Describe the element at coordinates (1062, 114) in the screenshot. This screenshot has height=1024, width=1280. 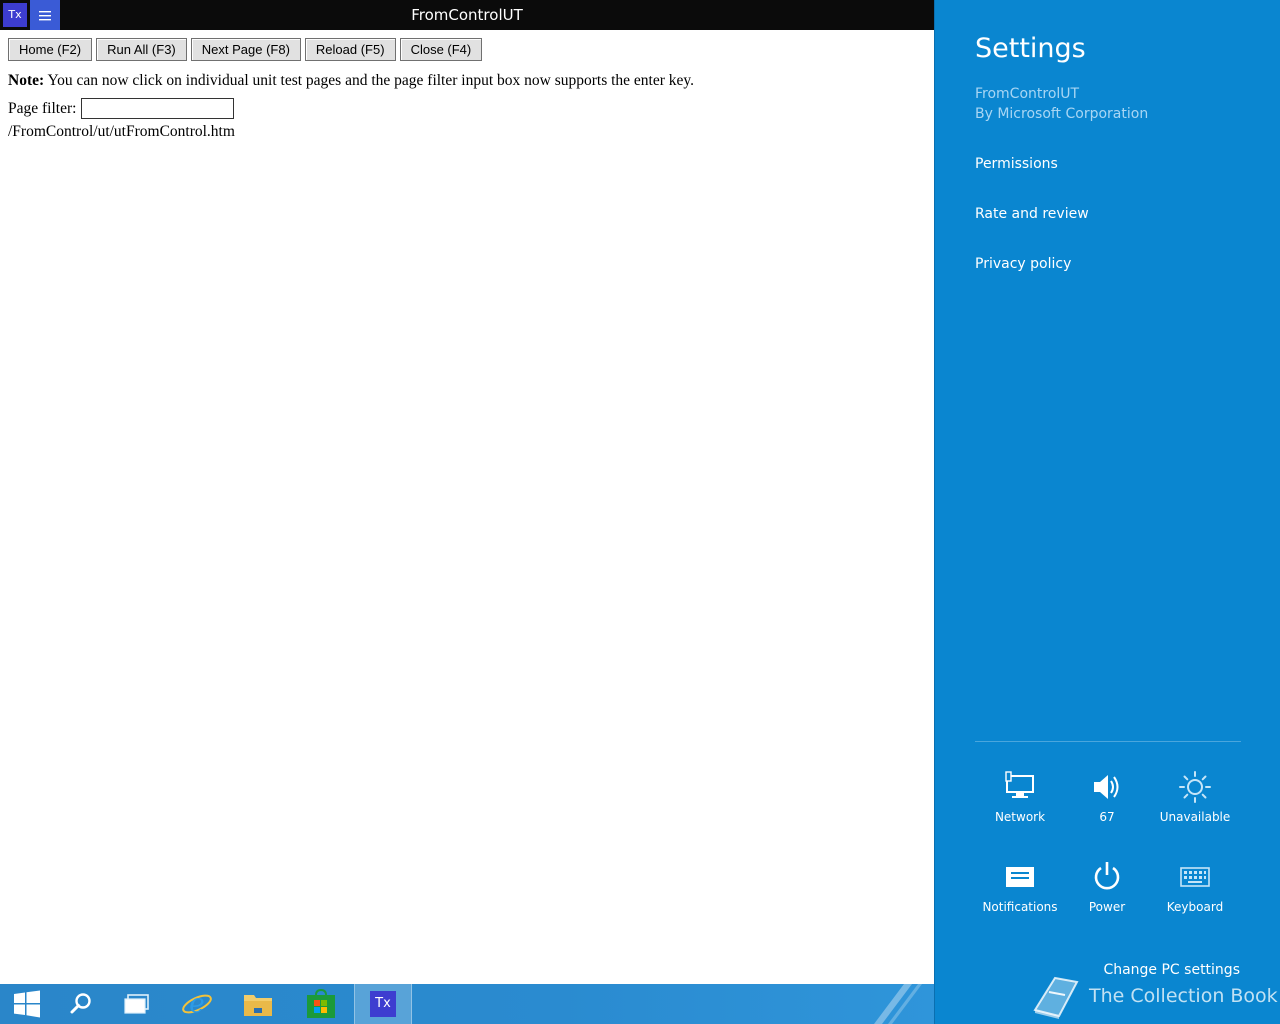
I see `app-publisher: By Microsoft Corporation` at that location.